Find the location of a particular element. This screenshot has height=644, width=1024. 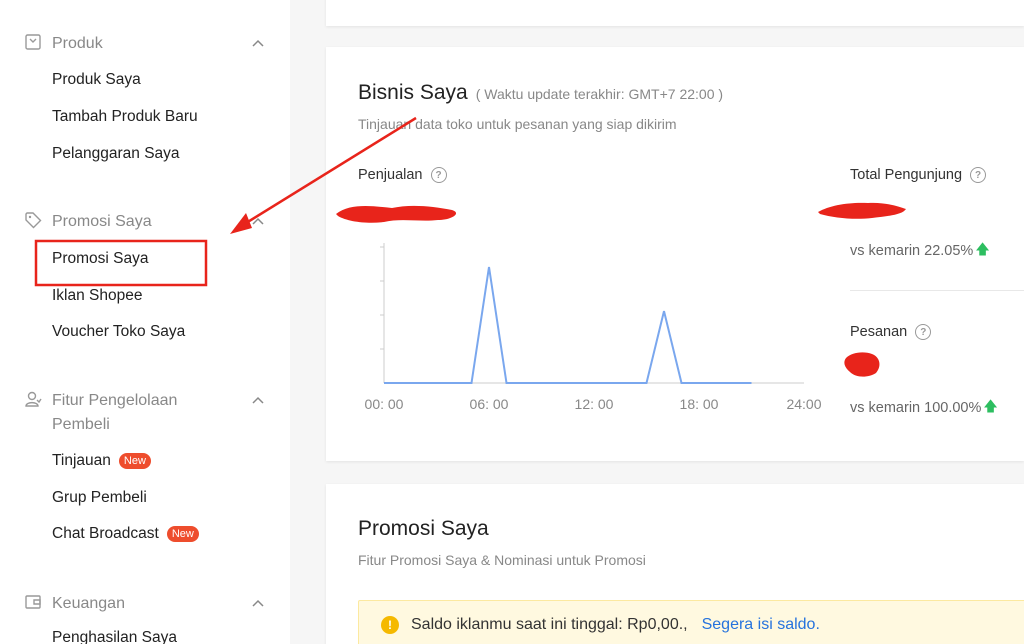

sidebar-group-promosi: Promosi Saya is located at coordinates (145, 222).